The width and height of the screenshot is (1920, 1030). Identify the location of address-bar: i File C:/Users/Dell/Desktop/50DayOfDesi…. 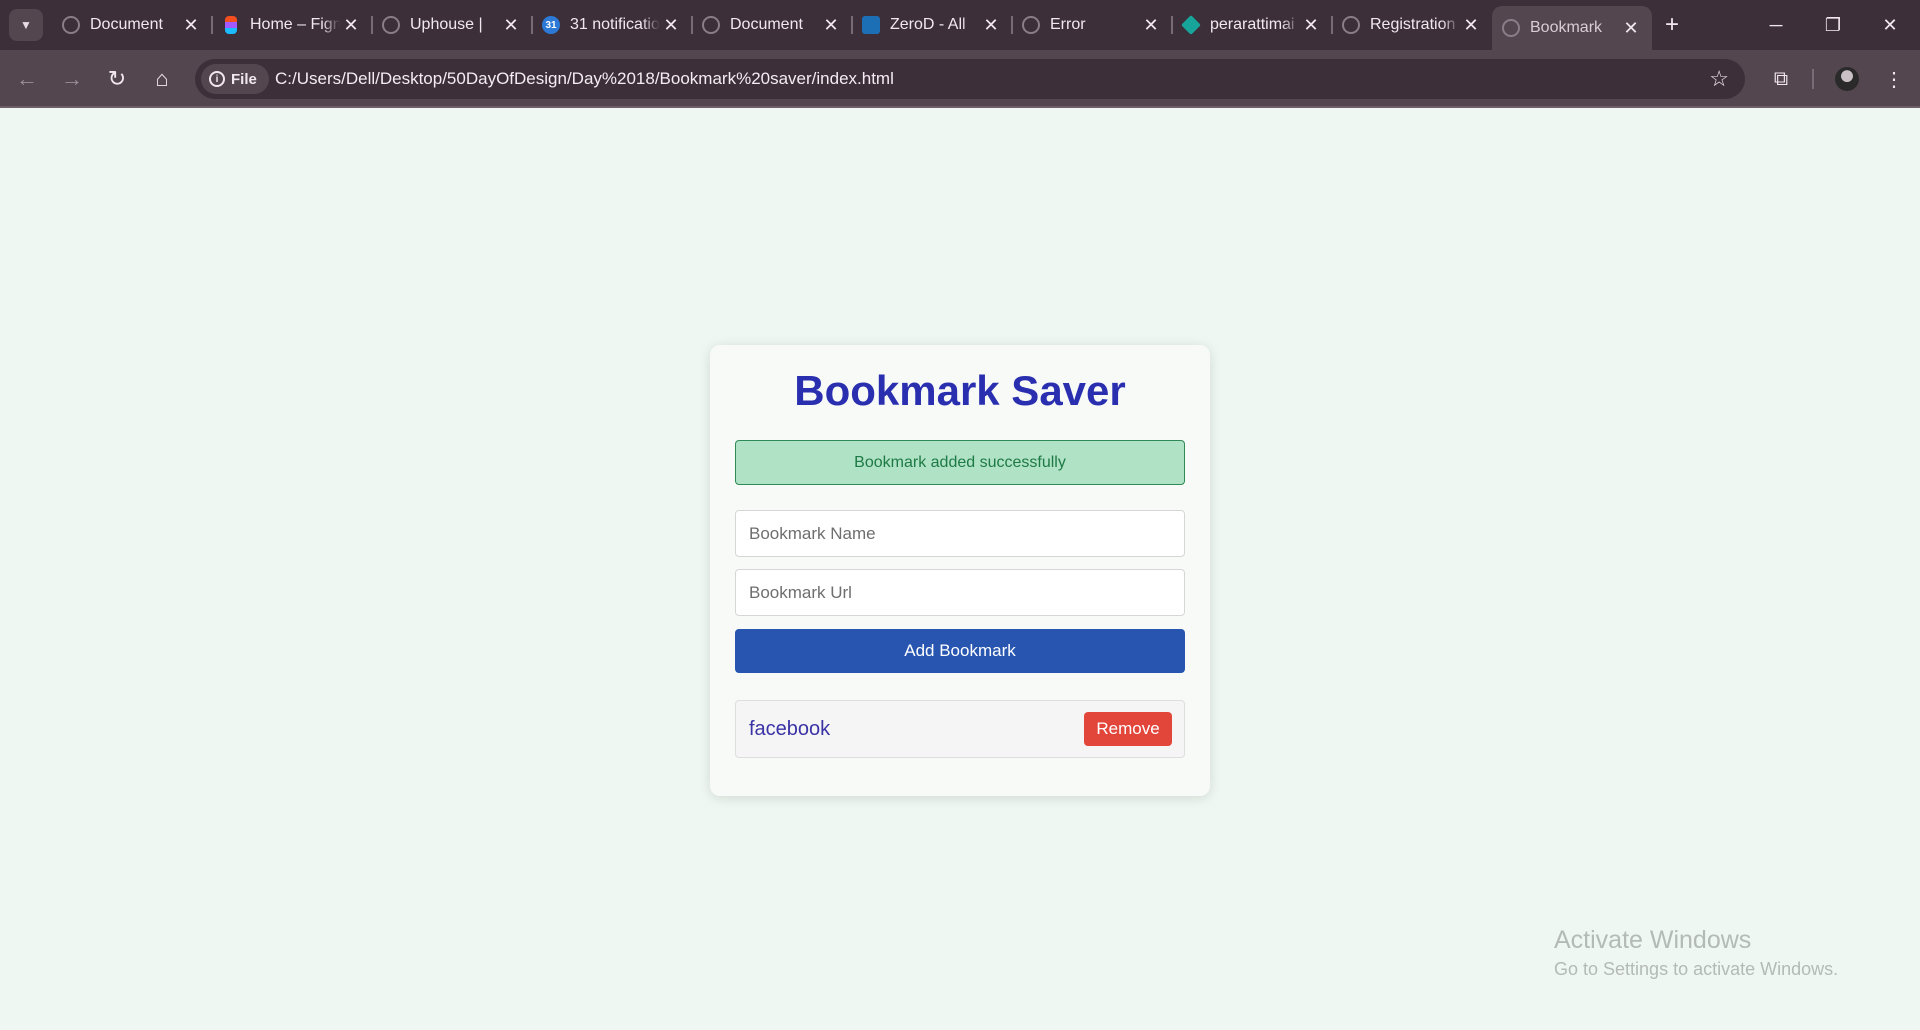
(970, 79).